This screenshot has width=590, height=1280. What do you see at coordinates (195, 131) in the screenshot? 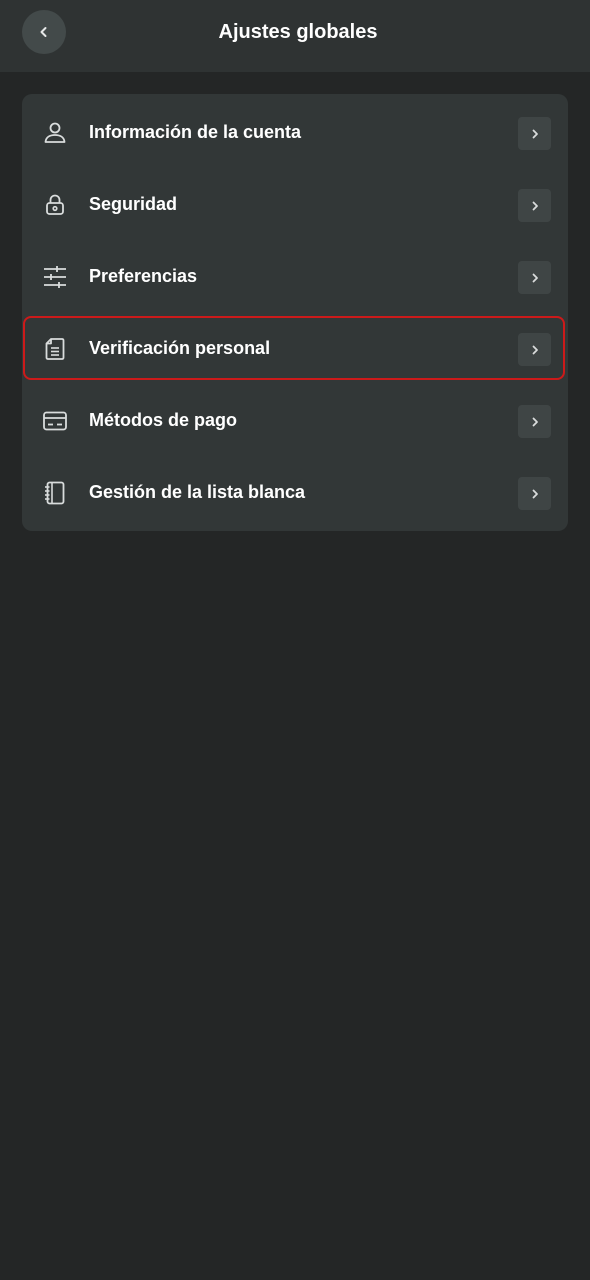
I see `settings-item-label: Información de la cuenta` at bounding box center [195, 131].